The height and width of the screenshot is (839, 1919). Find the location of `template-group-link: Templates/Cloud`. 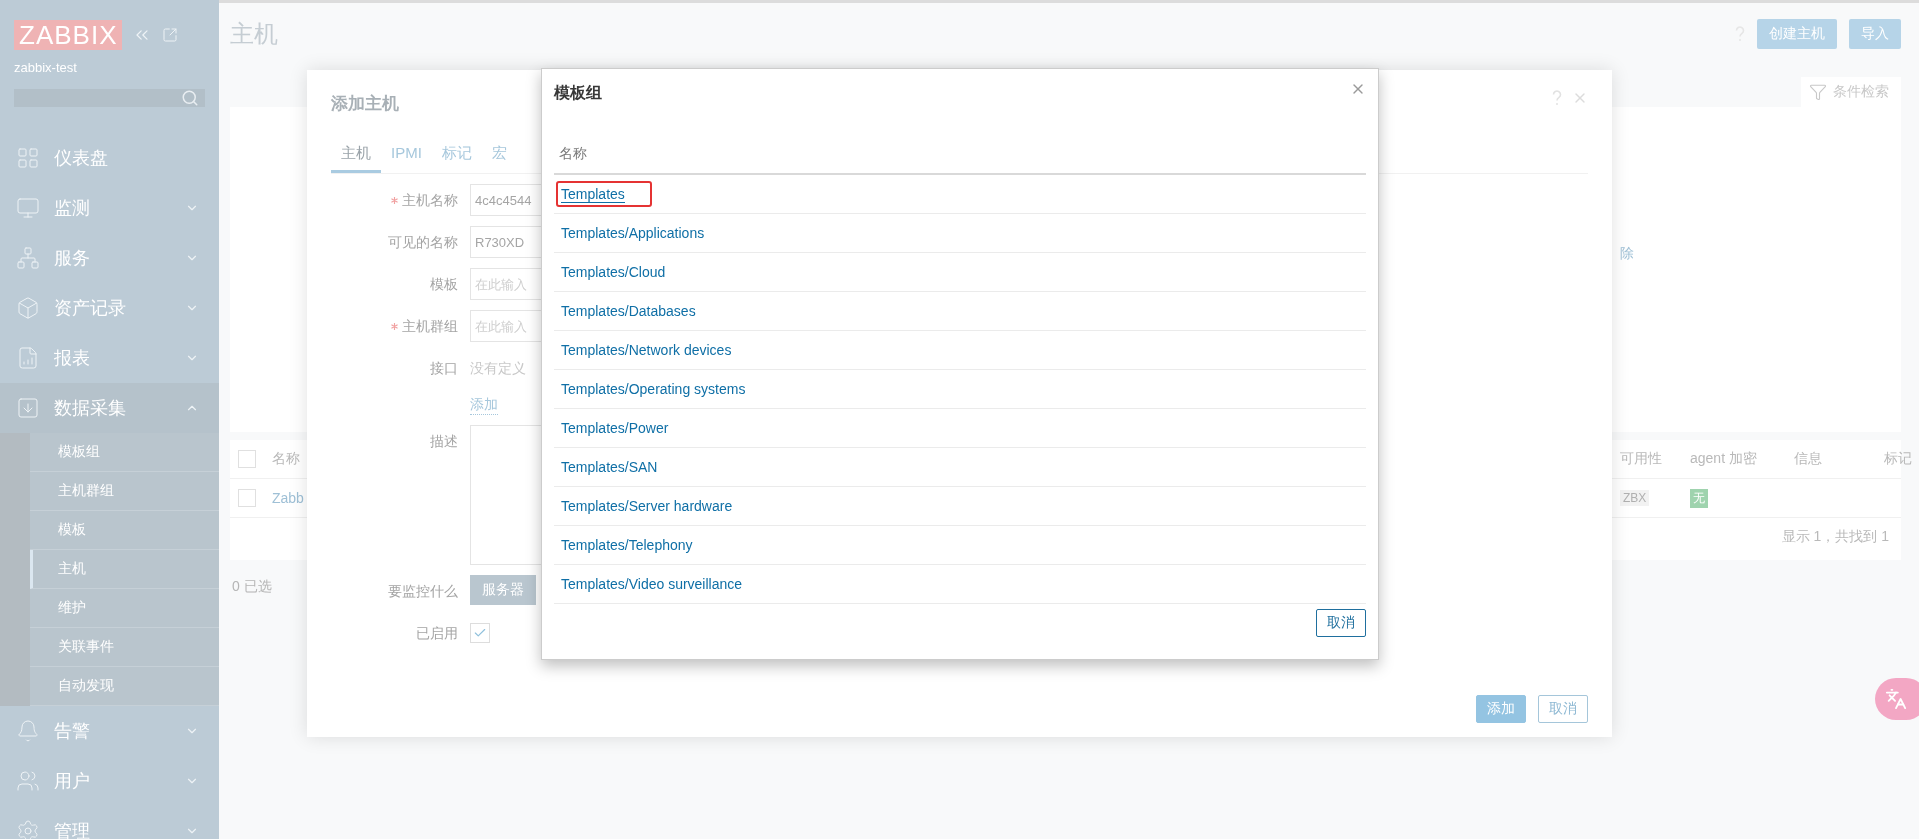

template-group-link: Templates/Cloud is located at coordinates (613, 272).